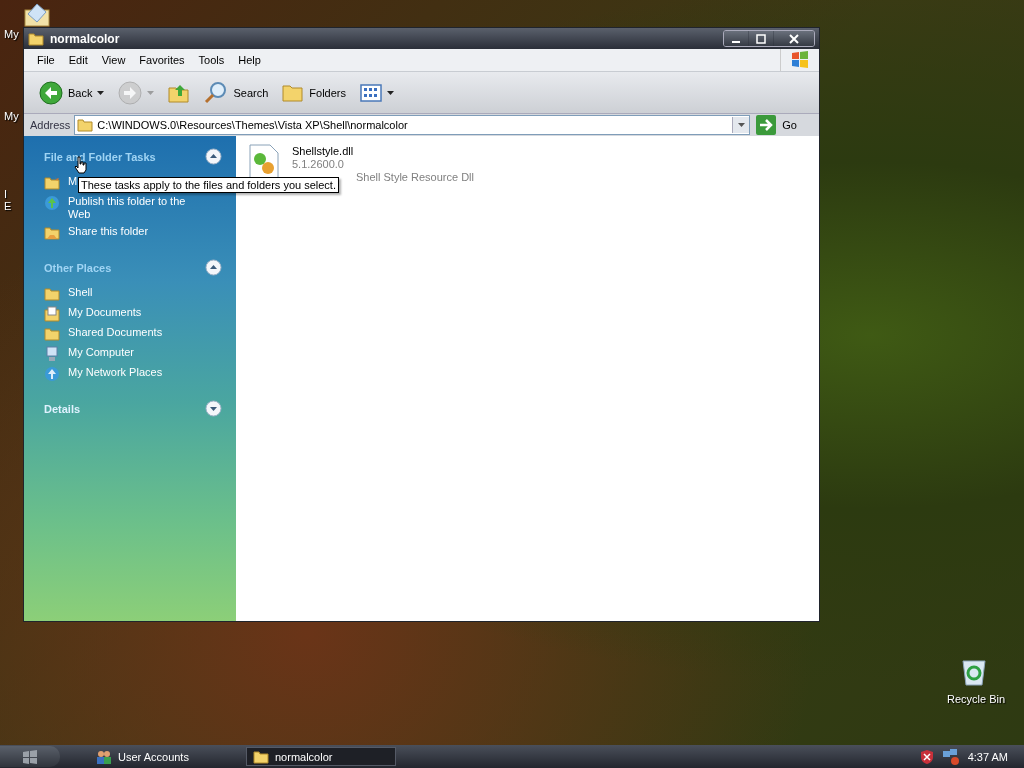  I want to click on taskbar-button: User Accounts, so click(165, 756).